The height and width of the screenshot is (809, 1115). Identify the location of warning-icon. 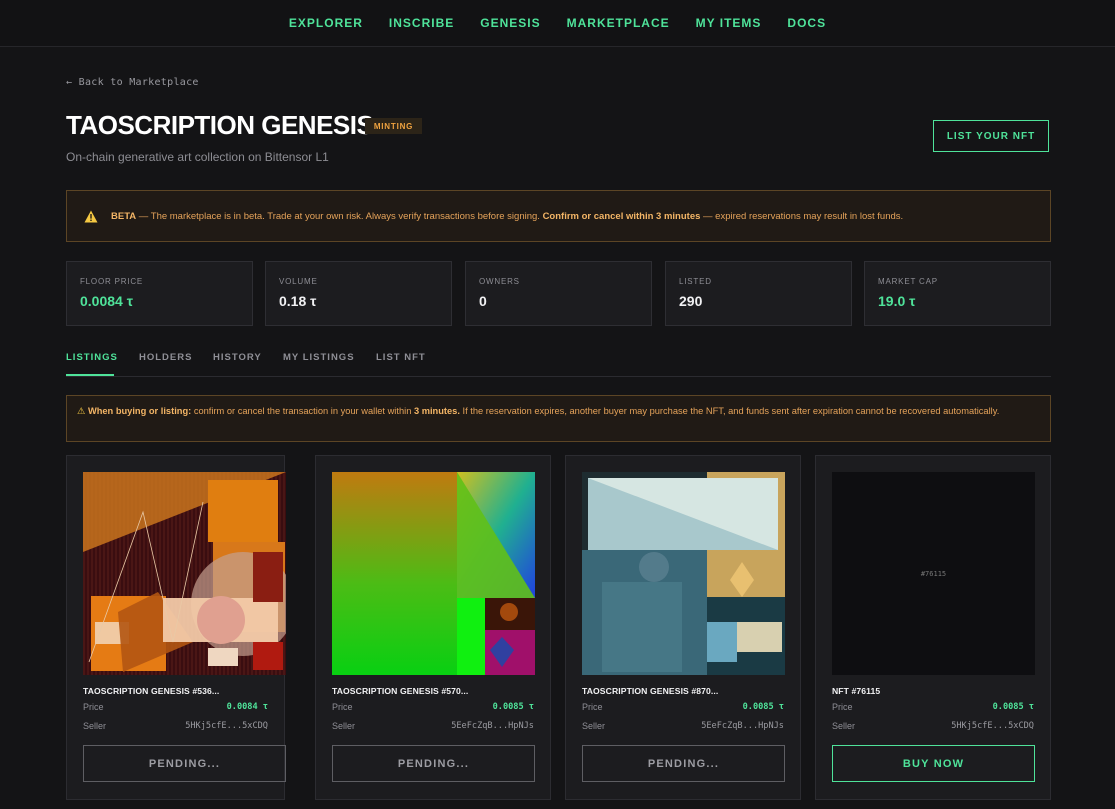
(91, 216).